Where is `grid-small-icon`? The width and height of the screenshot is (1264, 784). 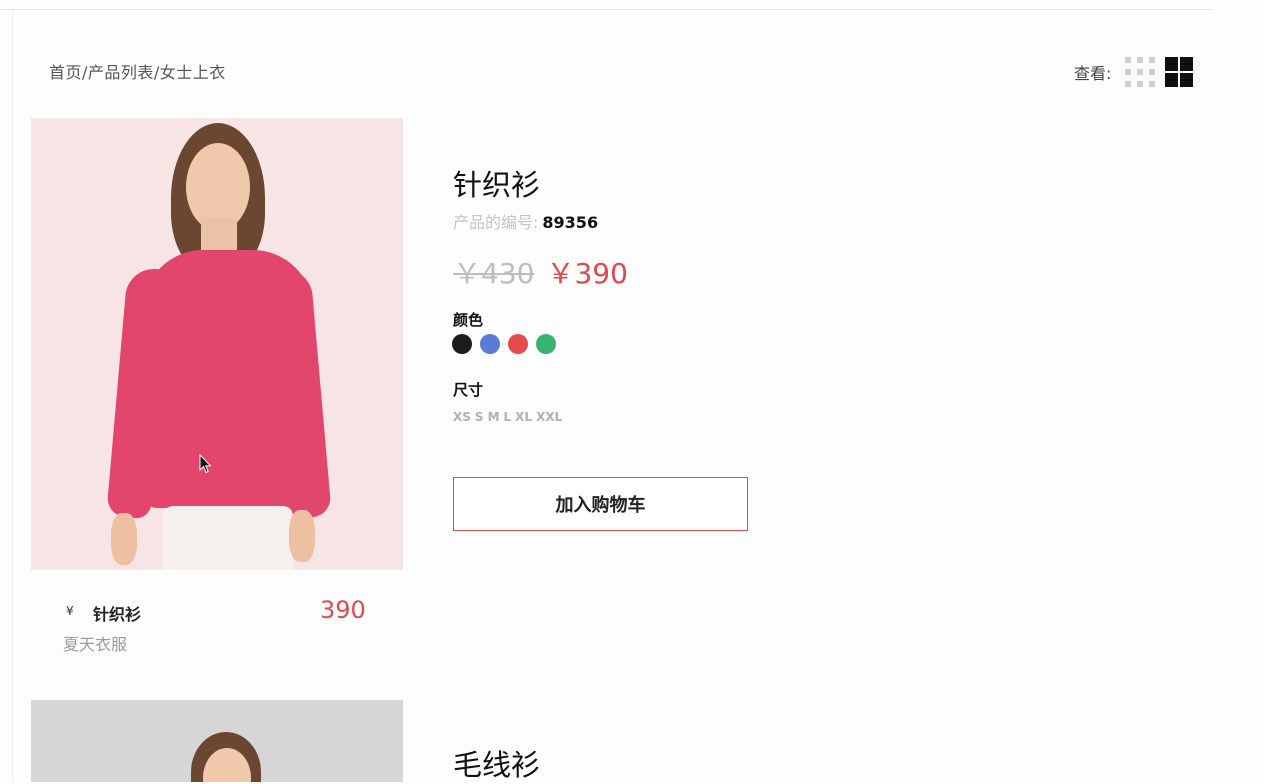
grid-small-icon is located at coordinates (1140, 72).